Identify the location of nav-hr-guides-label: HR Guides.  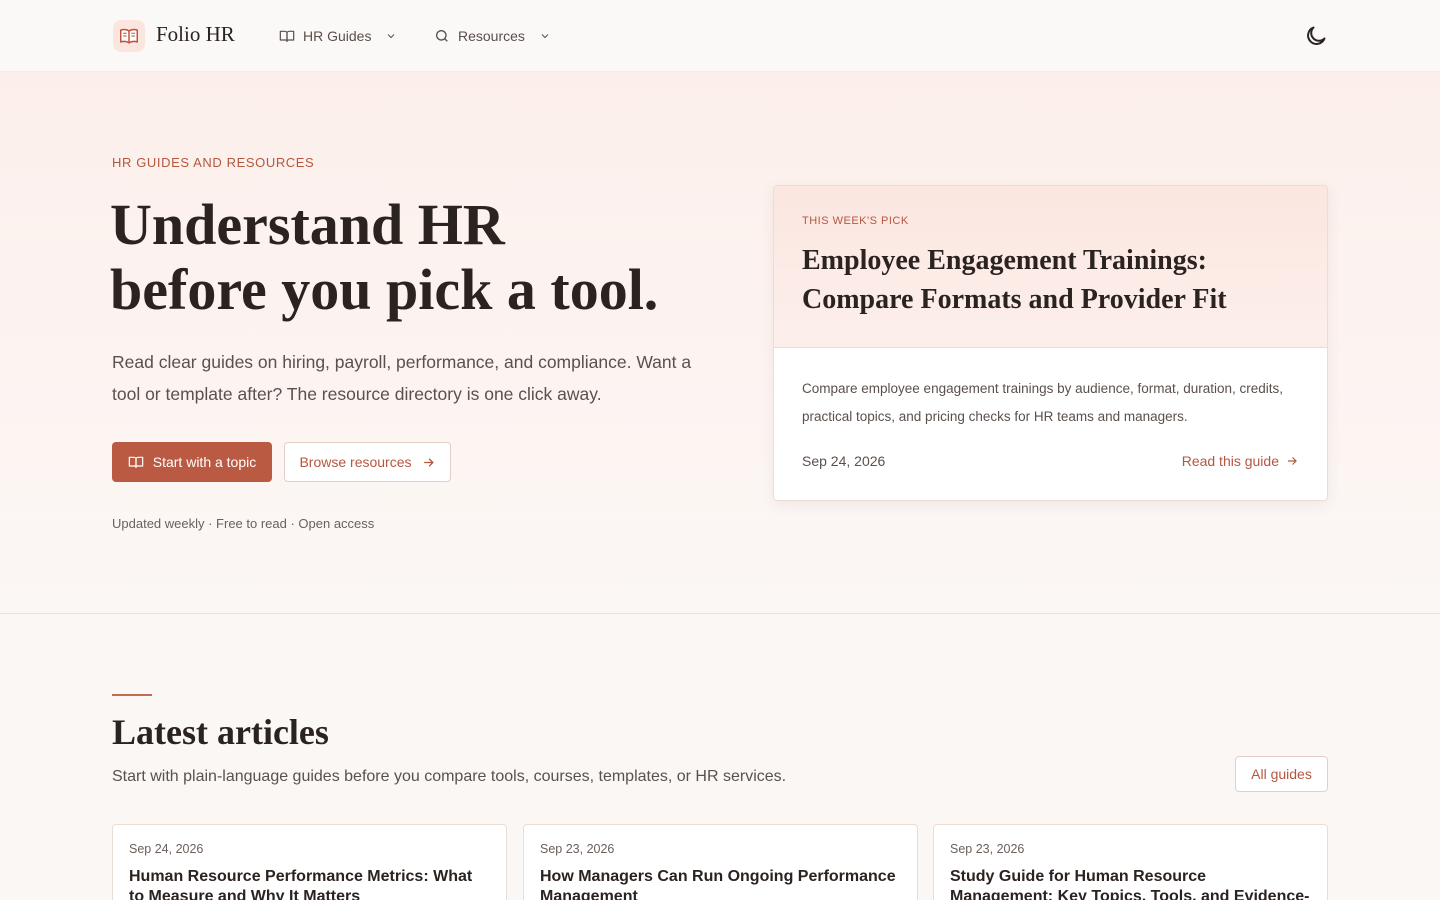
(337, 36).